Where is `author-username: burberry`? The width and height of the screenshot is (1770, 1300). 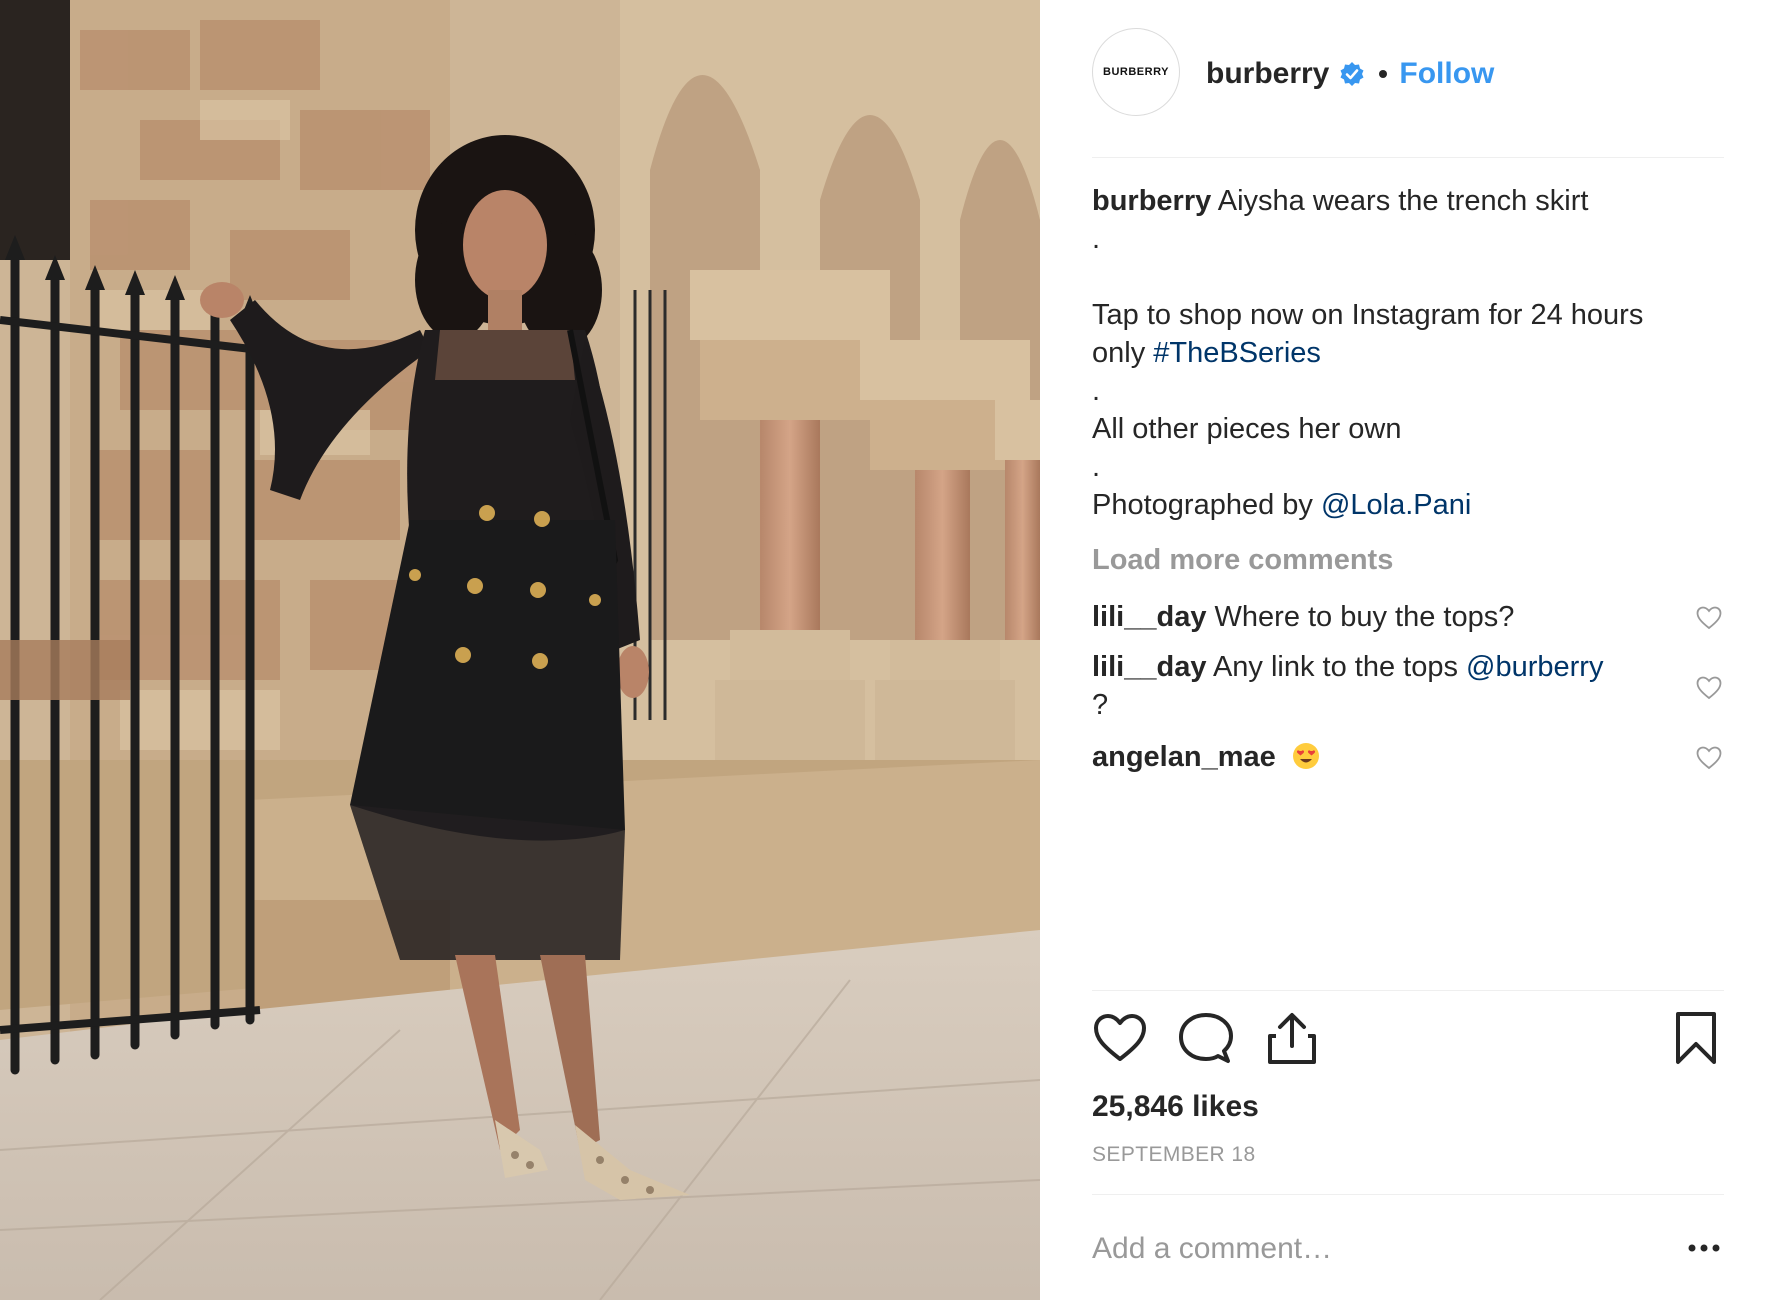
author-username: burberry is located at coordinates (1267, 74).